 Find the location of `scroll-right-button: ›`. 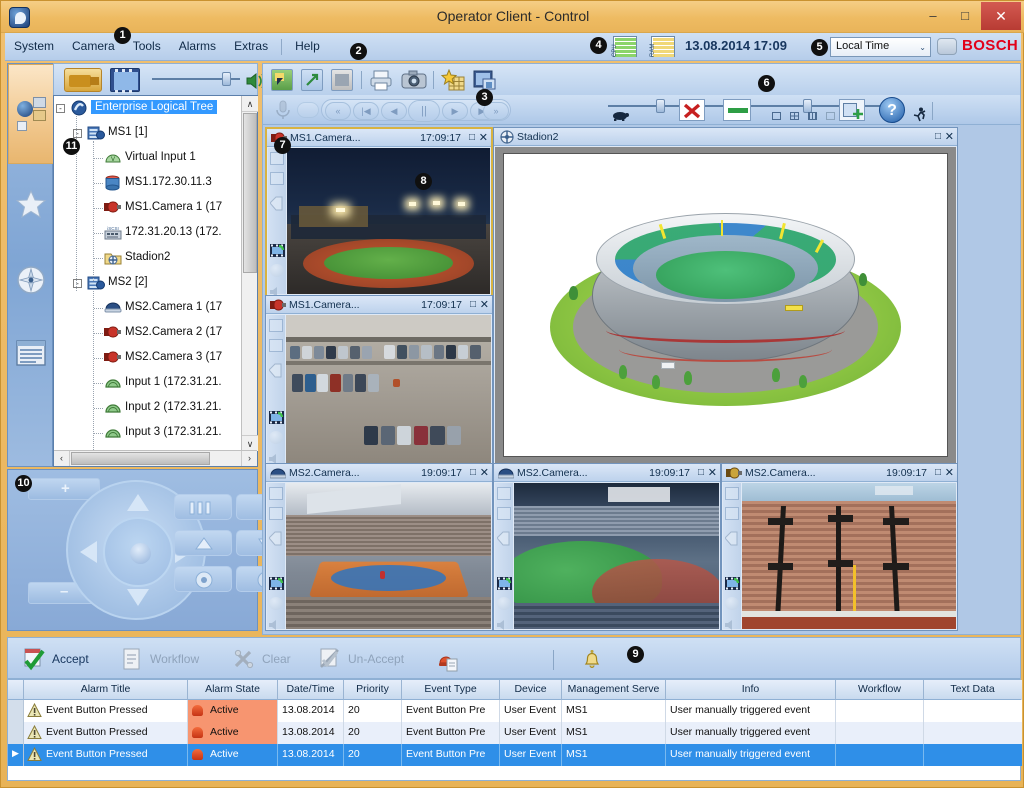

scroll-right-button: › is located at coordinates (249, 458).